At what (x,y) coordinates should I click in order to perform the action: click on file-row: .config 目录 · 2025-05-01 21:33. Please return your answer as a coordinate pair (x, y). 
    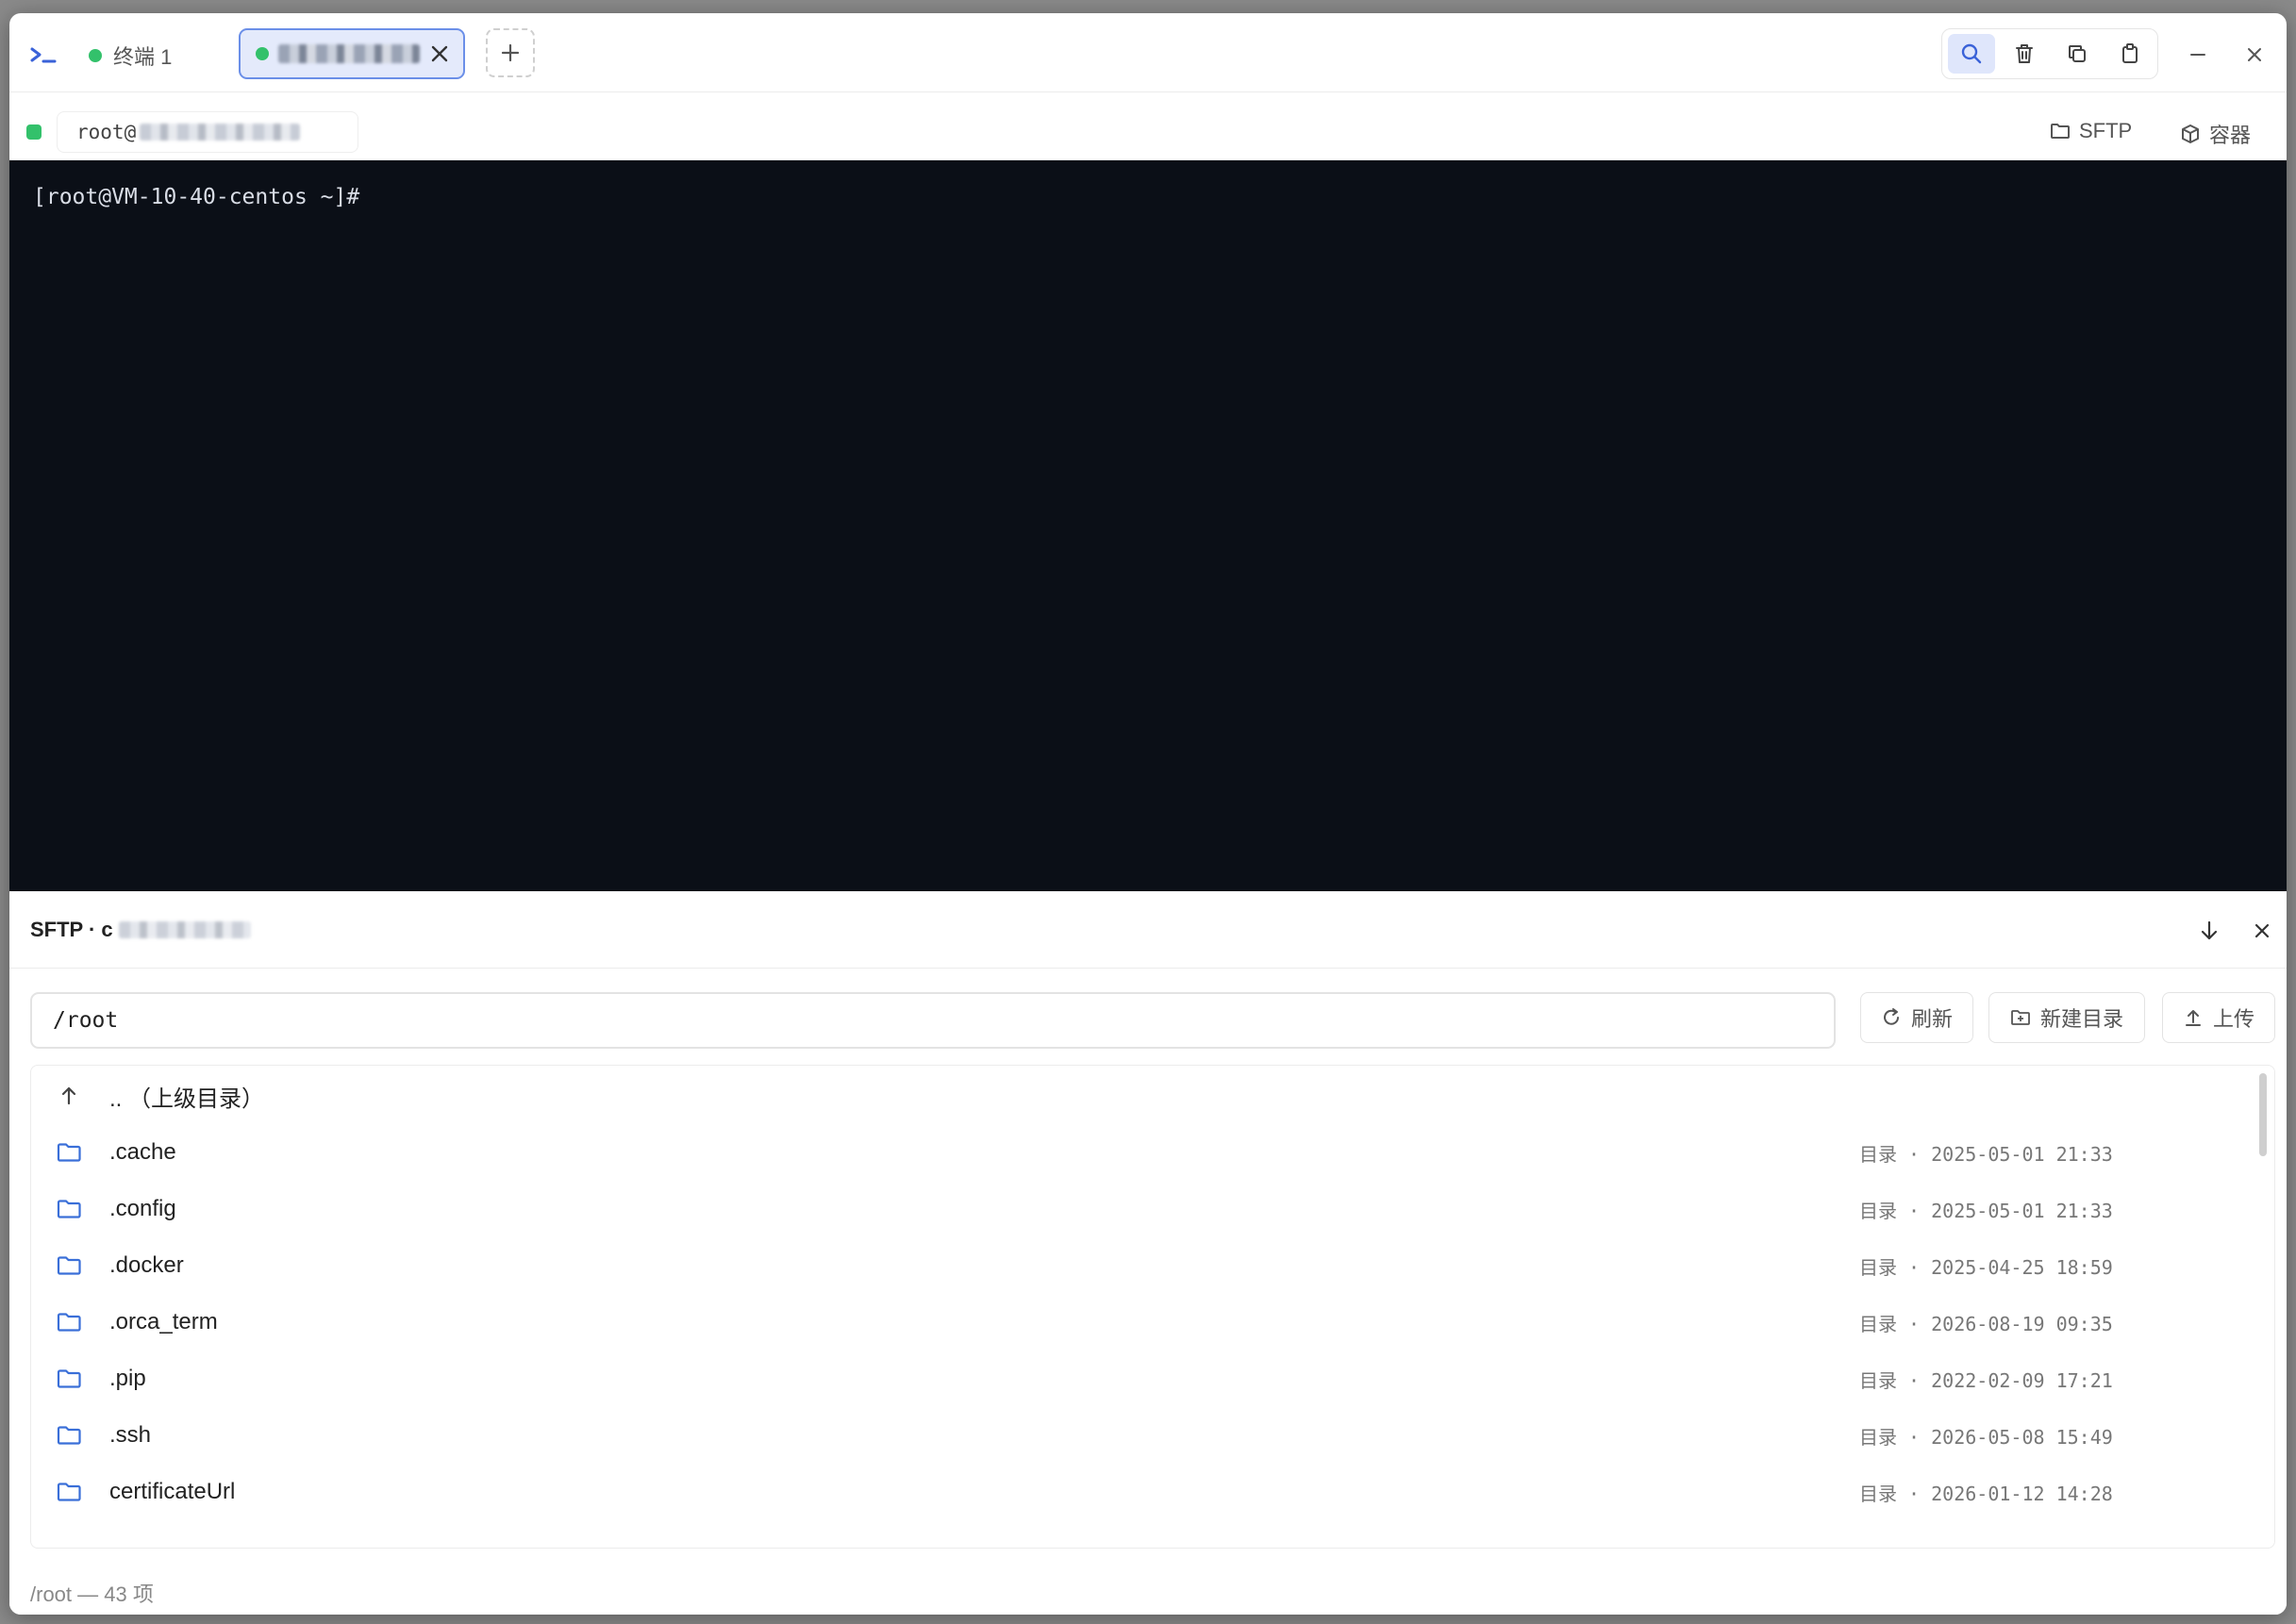
    Looking at the image, I should click on (1152, 1209).